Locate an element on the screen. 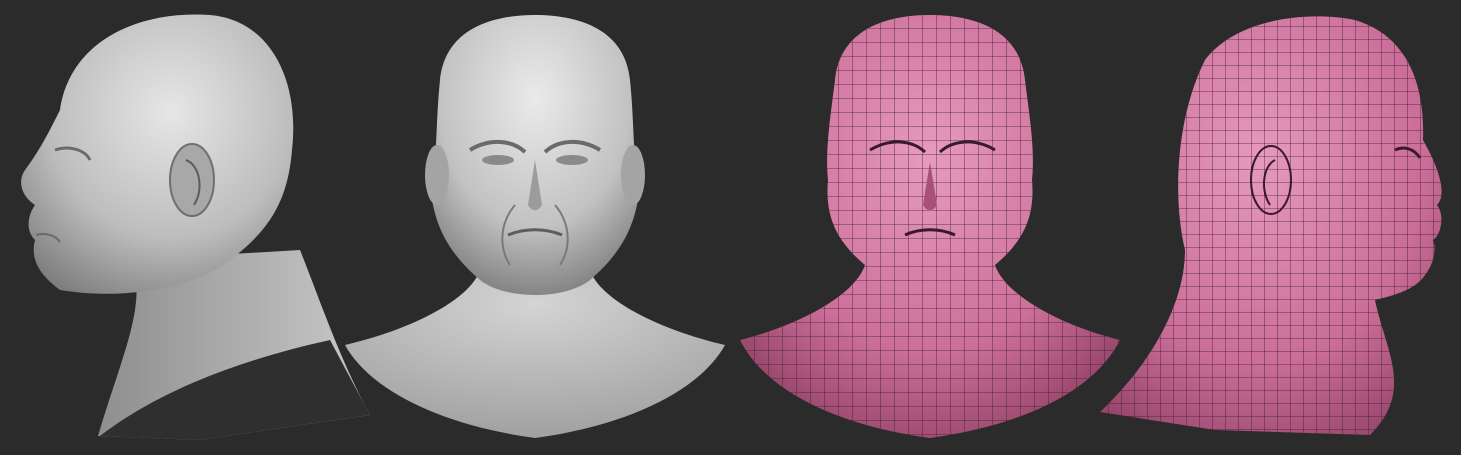 The image size is (1461, 455). shoulders-shape is located at coordinates (535, 354).